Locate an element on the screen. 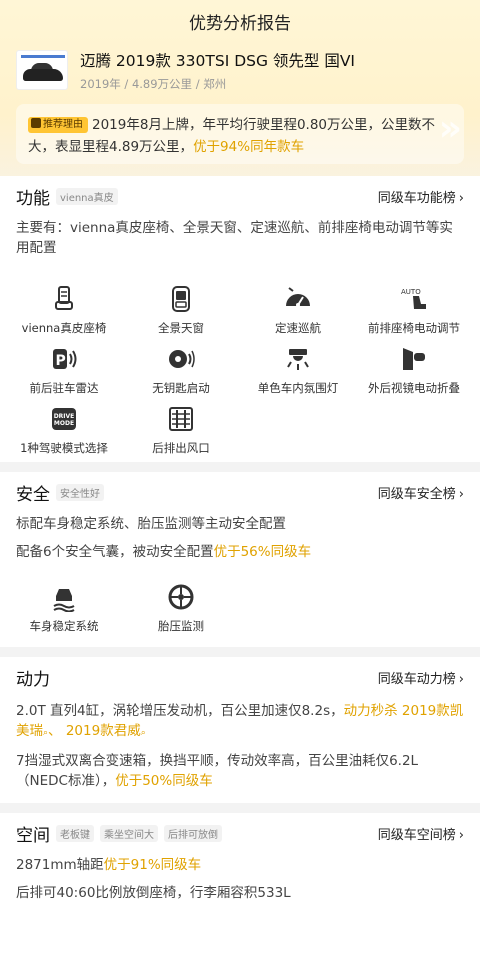 The height and width of the screenshot is (959, 480). function-title: 功能 is located at coordinates (33, 198).